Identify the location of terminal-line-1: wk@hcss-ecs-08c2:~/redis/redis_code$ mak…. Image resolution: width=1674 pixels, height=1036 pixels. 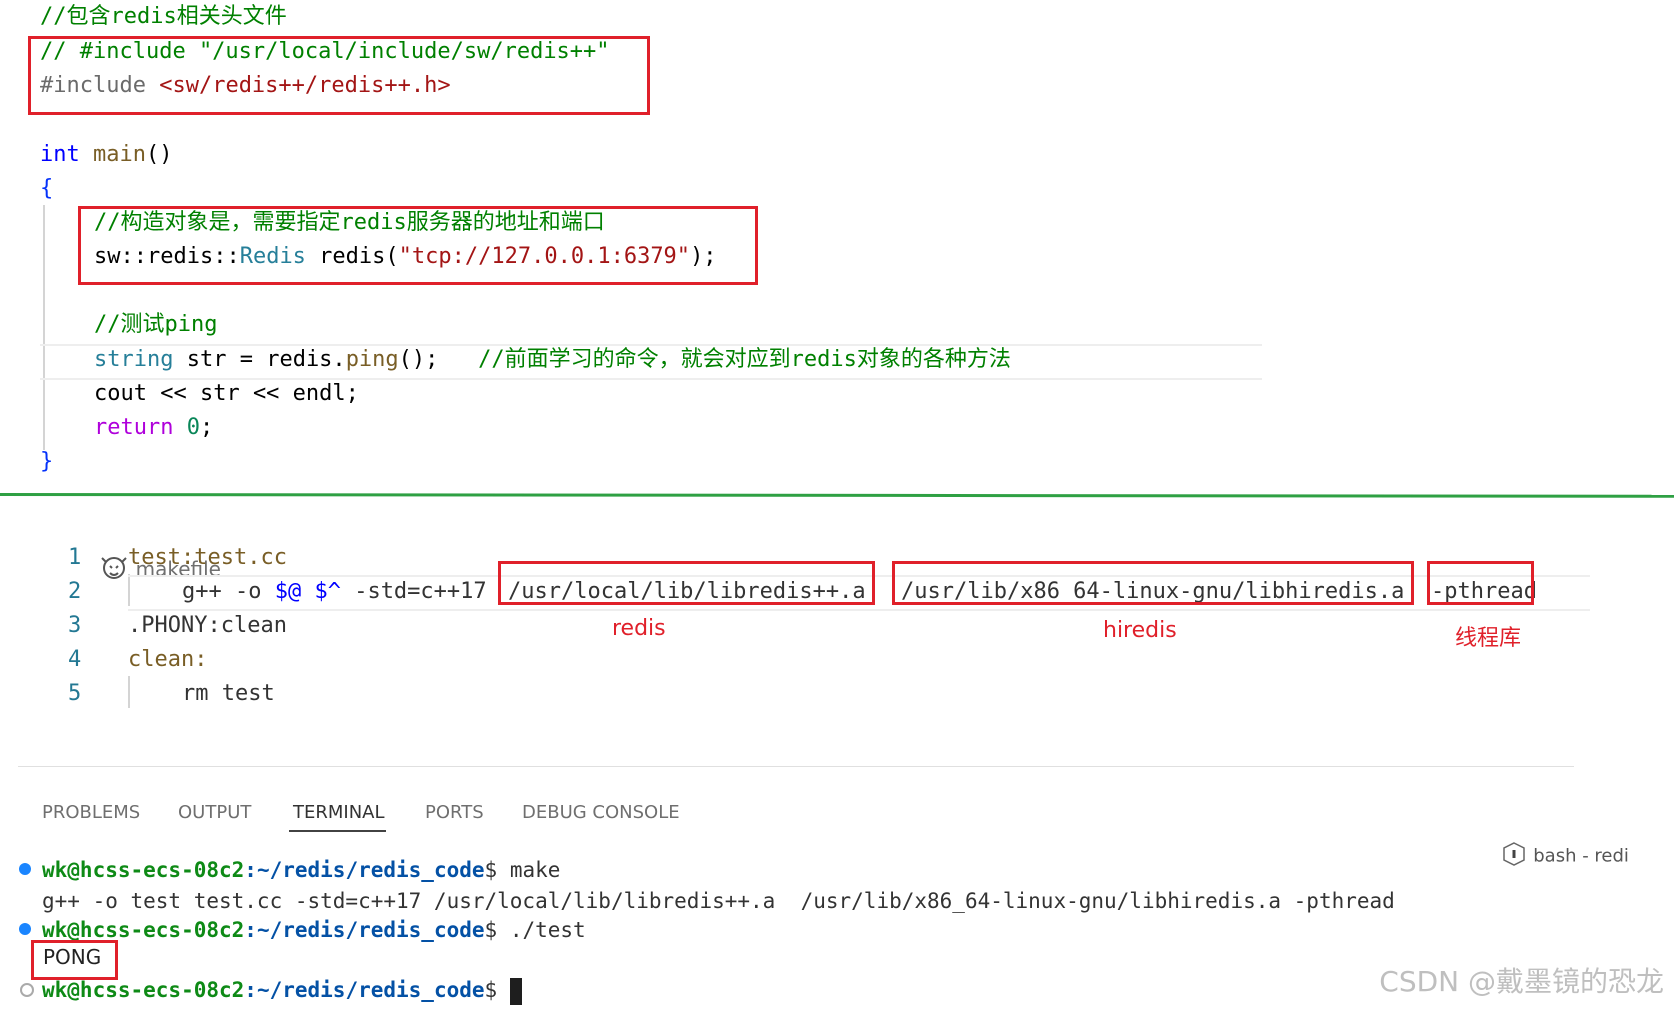
(301, 870).